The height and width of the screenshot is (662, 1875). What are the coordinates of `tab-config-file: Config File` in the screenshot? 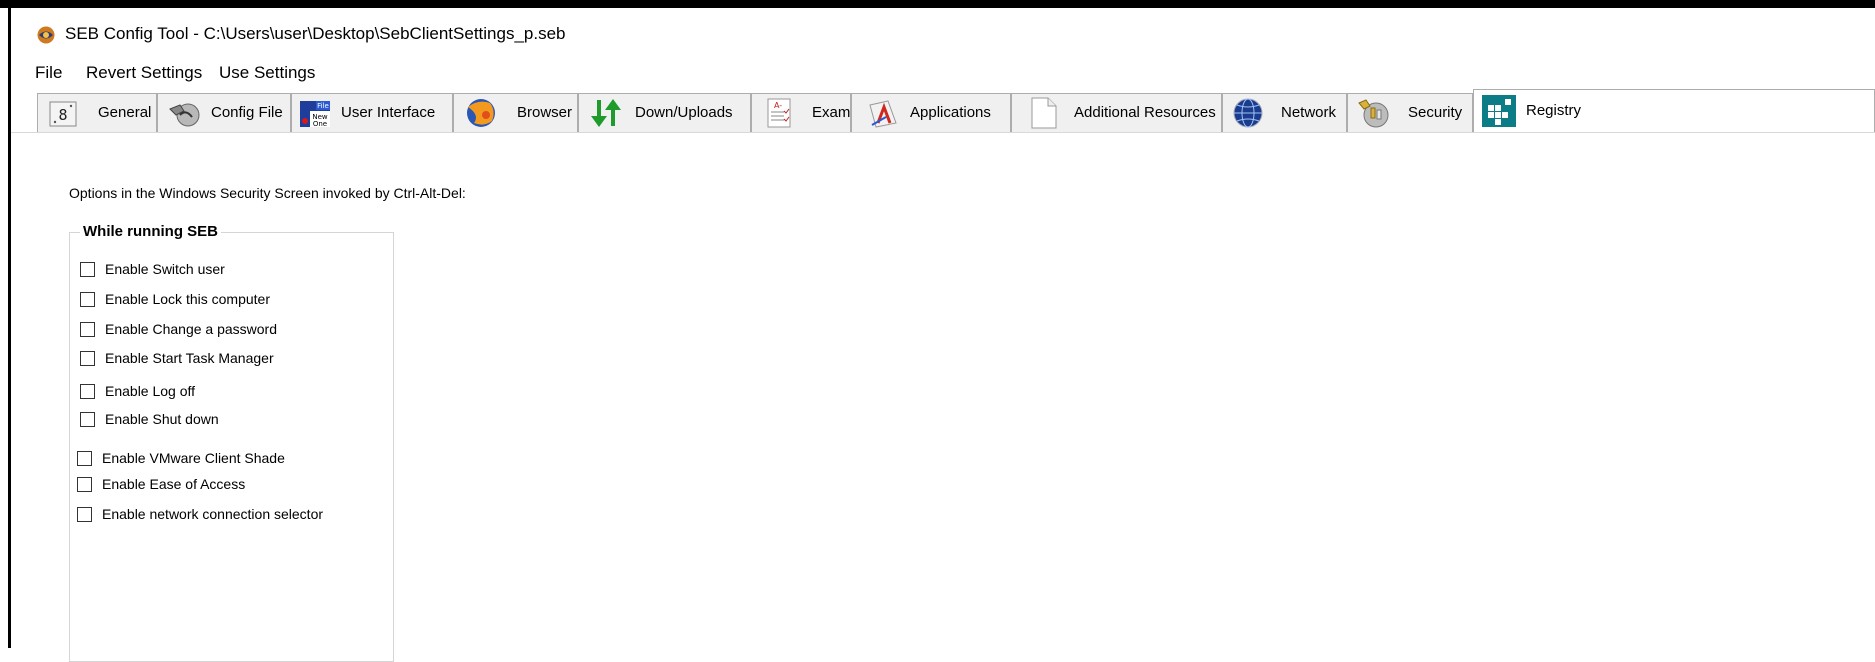 It's located at (224, 112).